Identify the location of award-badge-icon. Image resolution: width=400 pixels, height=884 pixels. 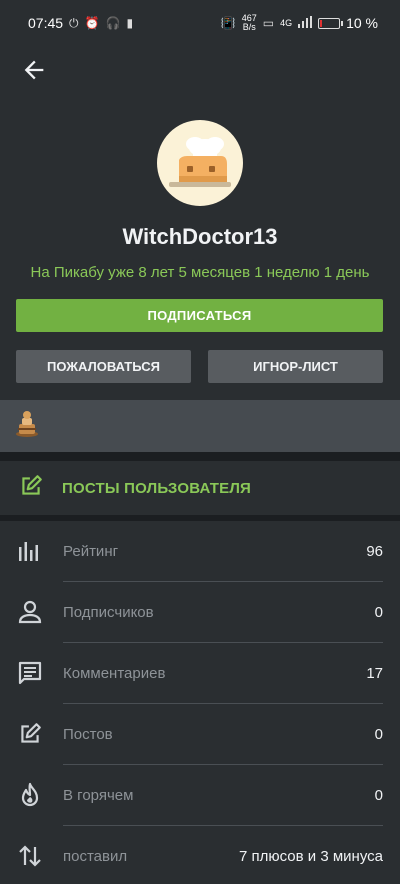
(27, 426).